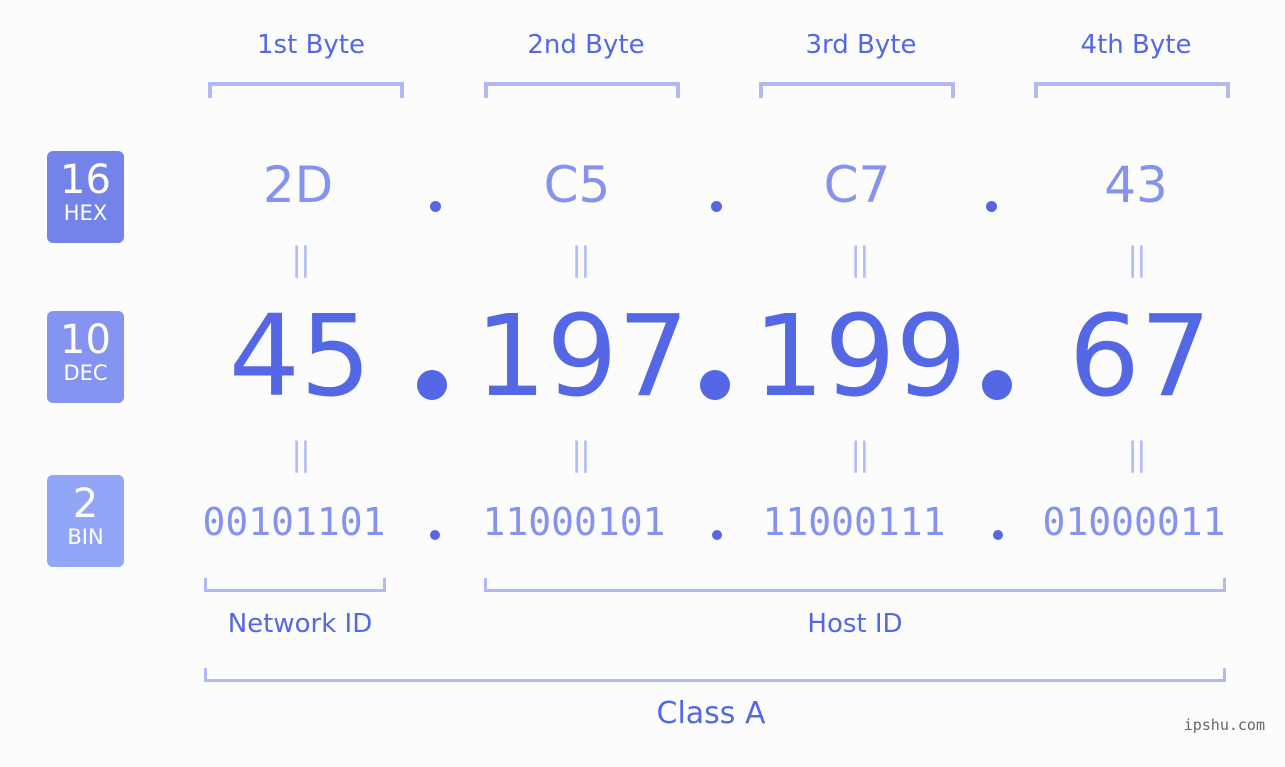  Describe the element at coordinates (298, 185) in the screenshot. I see `hex-byte-1: 2D` at that location.